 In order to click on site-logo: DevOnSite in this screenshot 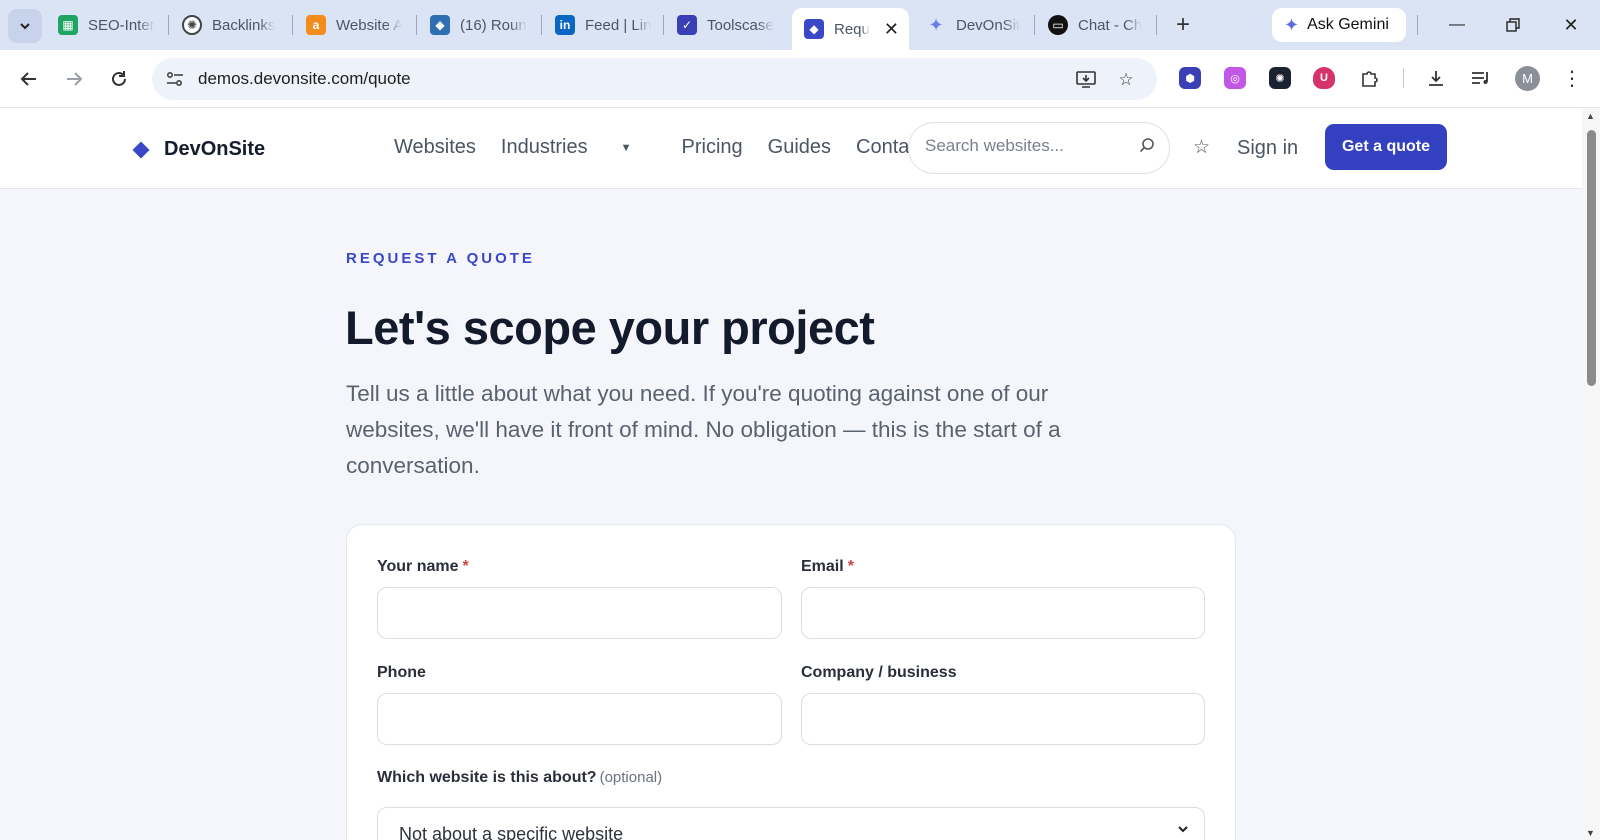, I will do `click(198, 149)`.